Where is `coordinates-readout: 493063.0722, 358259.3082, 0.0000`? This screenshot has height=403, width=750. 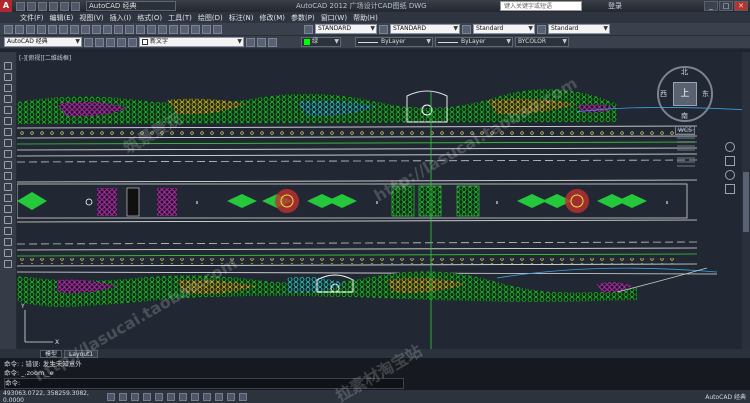 coordinates-readout: 493063.0722, 358259.3082, 0.0000 is located at coordinates (53, 396).